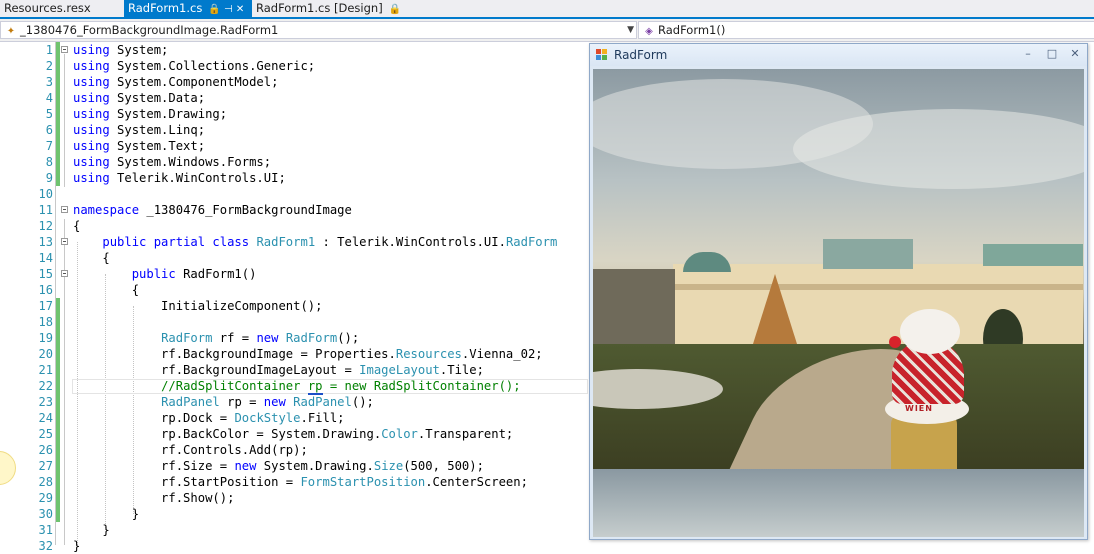 This screenshot has width=1094, height=554. I want to click on line-number: 26, so click(45, 450).